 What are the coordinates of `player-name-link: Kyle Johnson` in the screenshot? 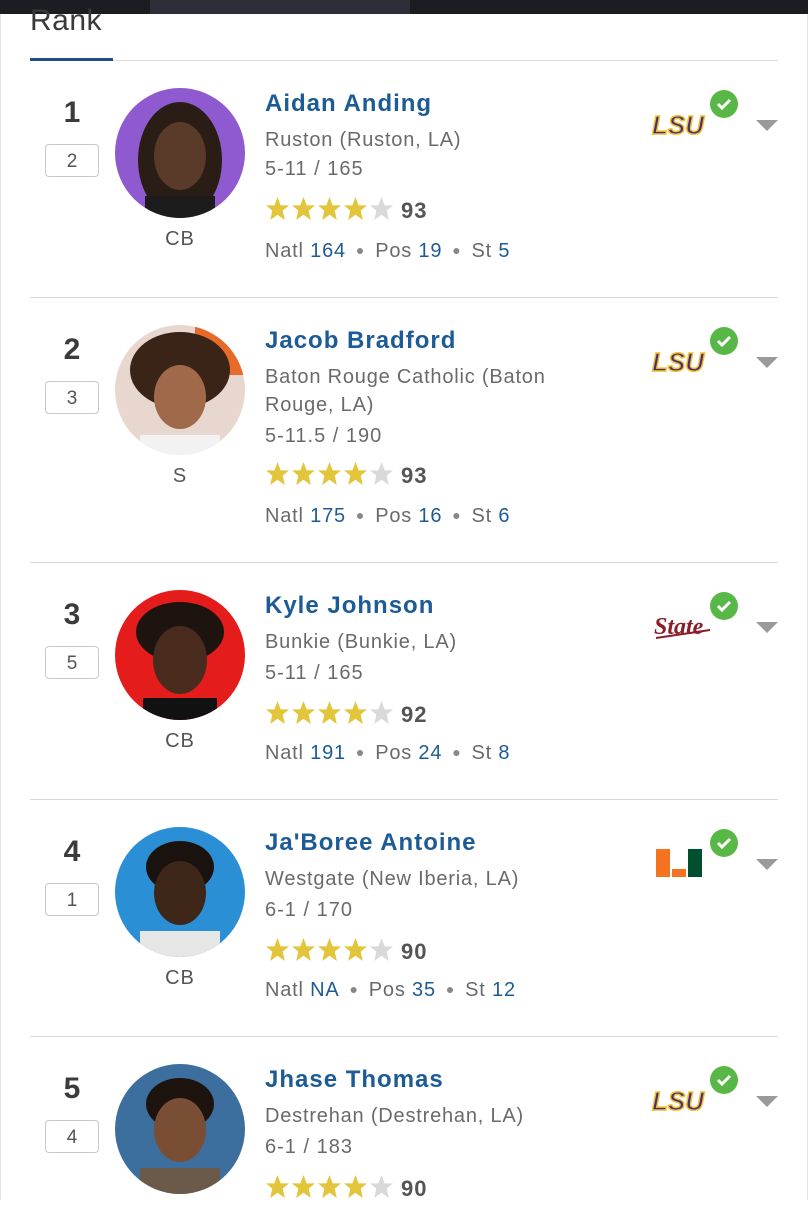 It's located at (349, 606).